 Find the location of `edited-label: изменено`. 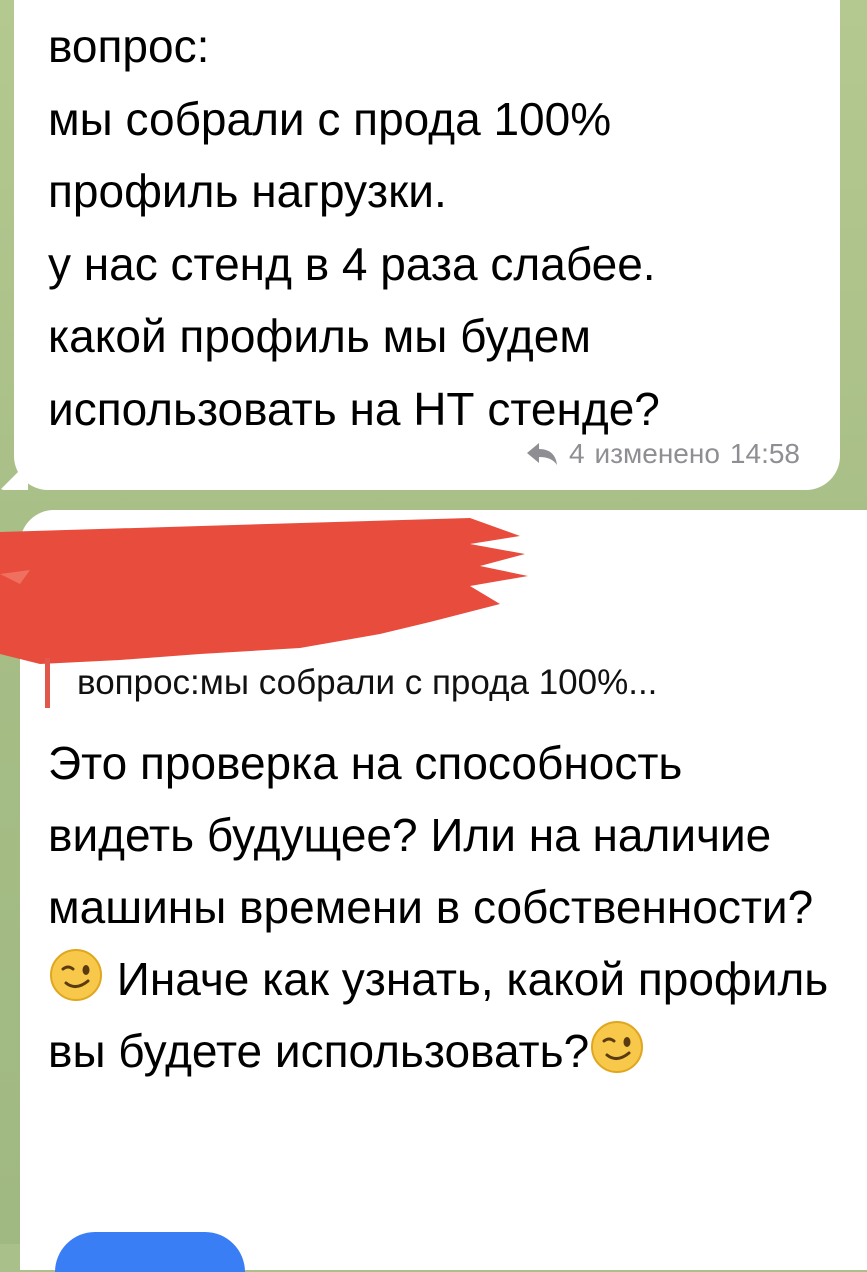

edited-label: изменено is located at coordinates (657, 453).